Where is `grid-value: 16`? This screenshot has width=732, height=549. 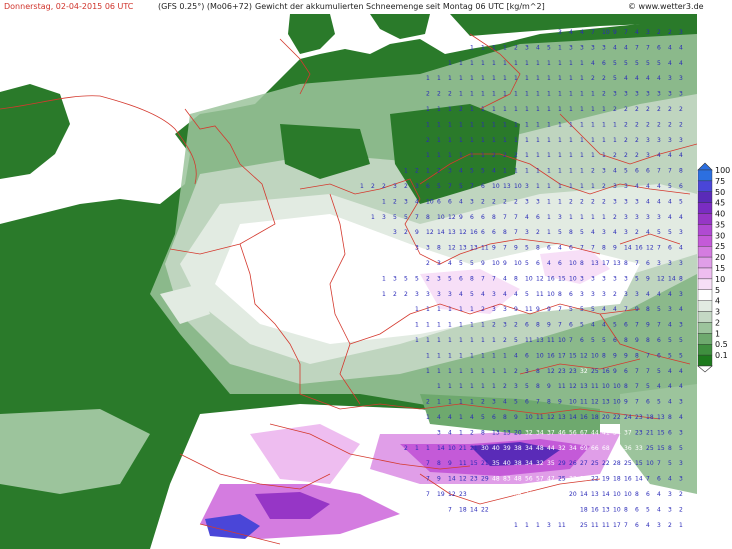 grid-value: 16 is located at coordinates (628, 479).